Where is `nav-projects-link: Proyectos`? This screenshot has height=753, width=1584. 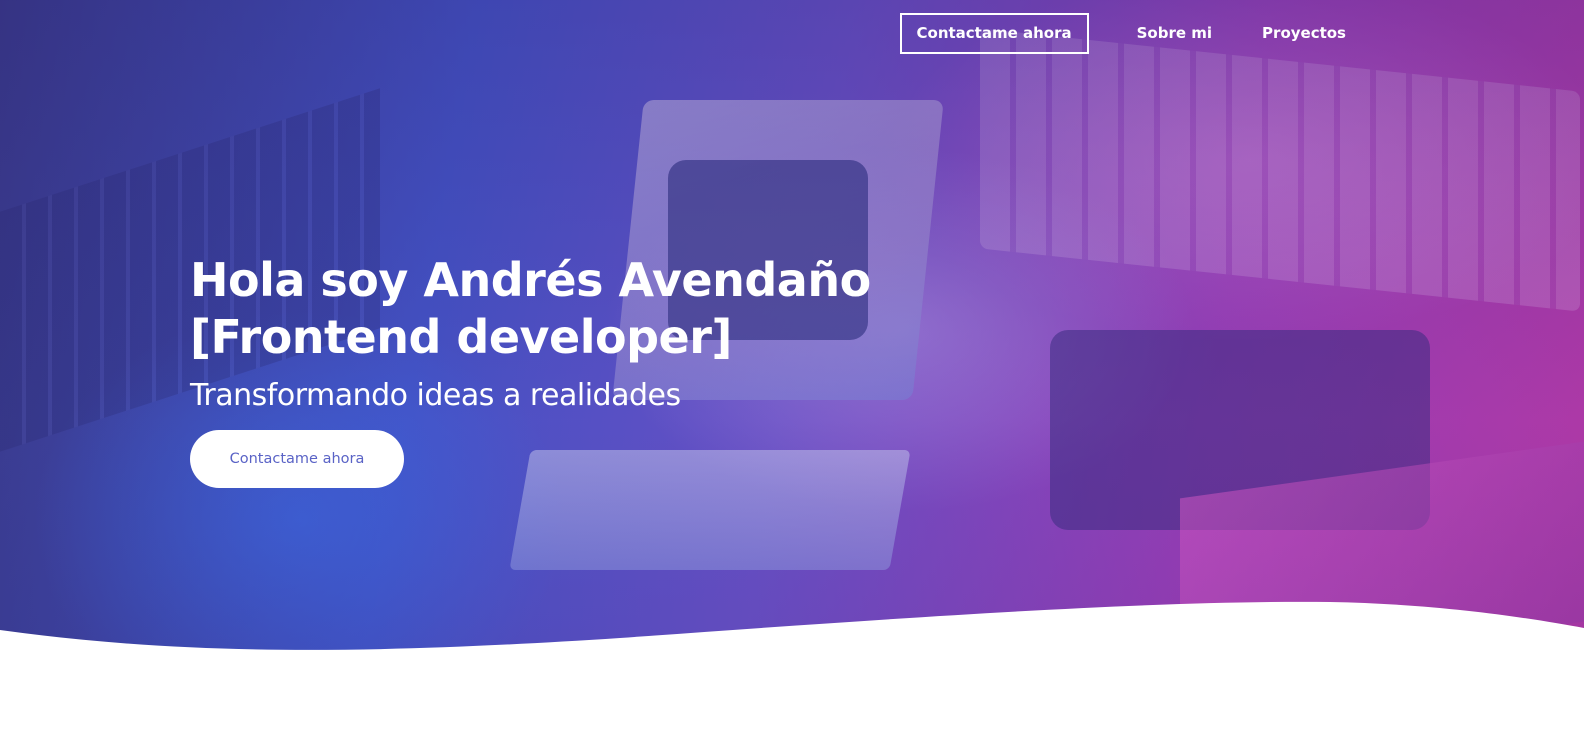
nav-projects-link: Proyectos is located at coordinates (1304, 33).